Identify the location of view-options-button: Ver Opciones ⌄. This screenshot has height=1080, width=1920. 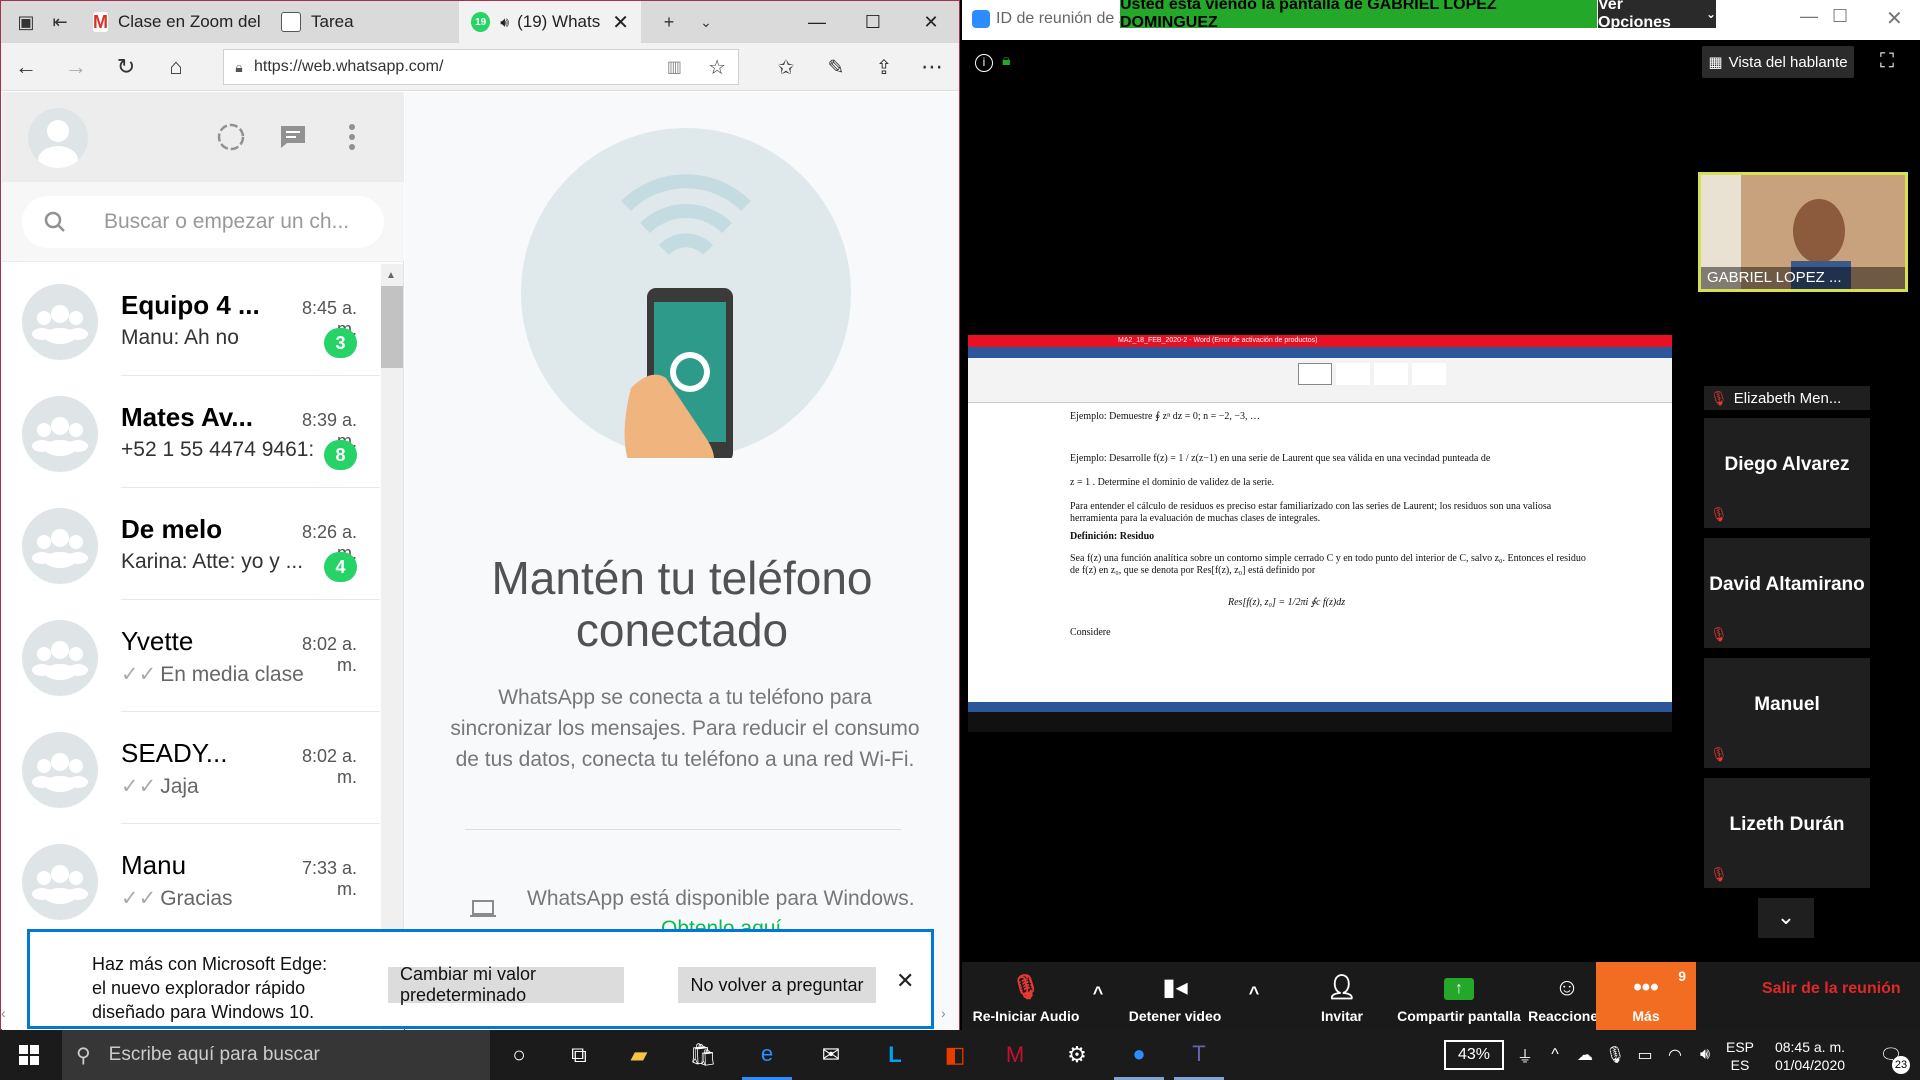
(1657, 15).